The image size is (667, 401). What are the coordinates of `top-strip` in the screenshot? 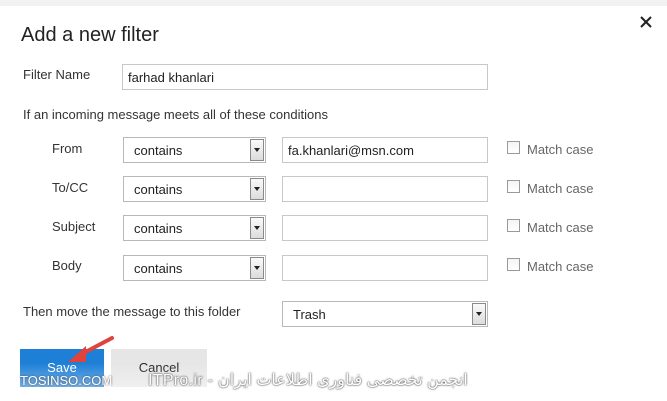 It's located at (333, 3).